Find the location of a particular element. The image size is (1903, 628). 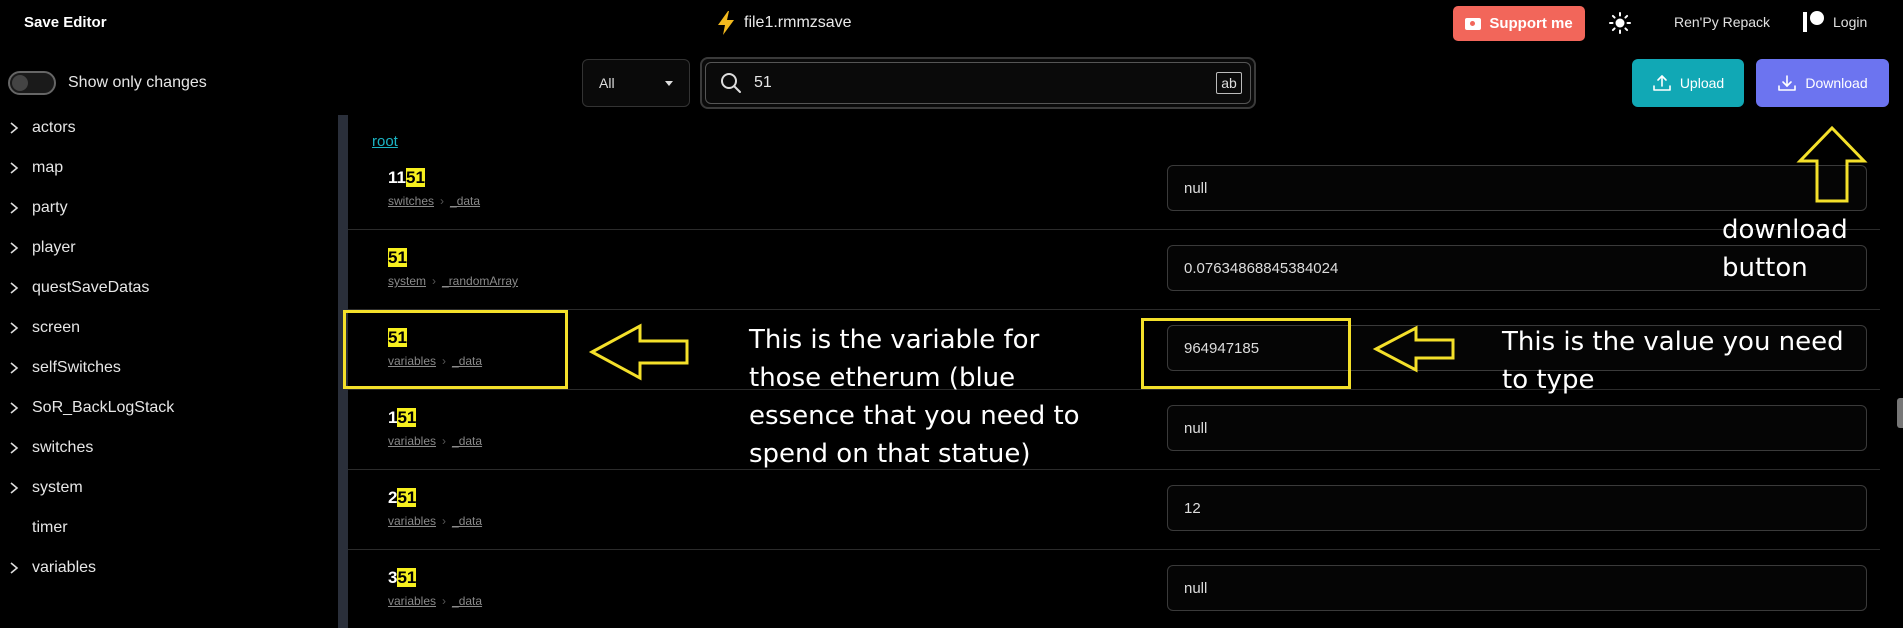

login-button: Login is located at coordinates (1835, 22).